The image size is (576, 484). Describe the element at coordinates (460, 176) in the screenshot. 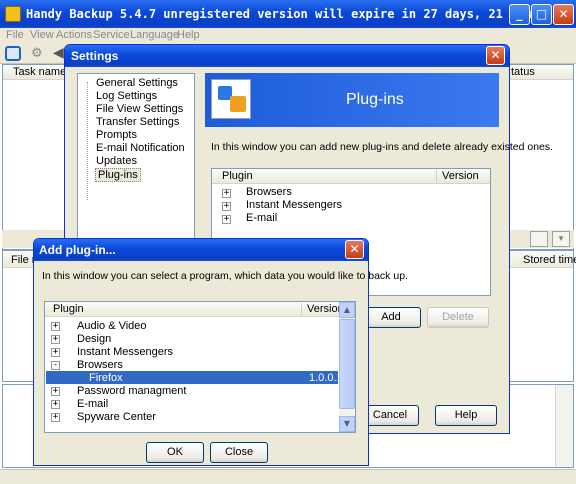

I see `installed-version-col: Version` at that location.